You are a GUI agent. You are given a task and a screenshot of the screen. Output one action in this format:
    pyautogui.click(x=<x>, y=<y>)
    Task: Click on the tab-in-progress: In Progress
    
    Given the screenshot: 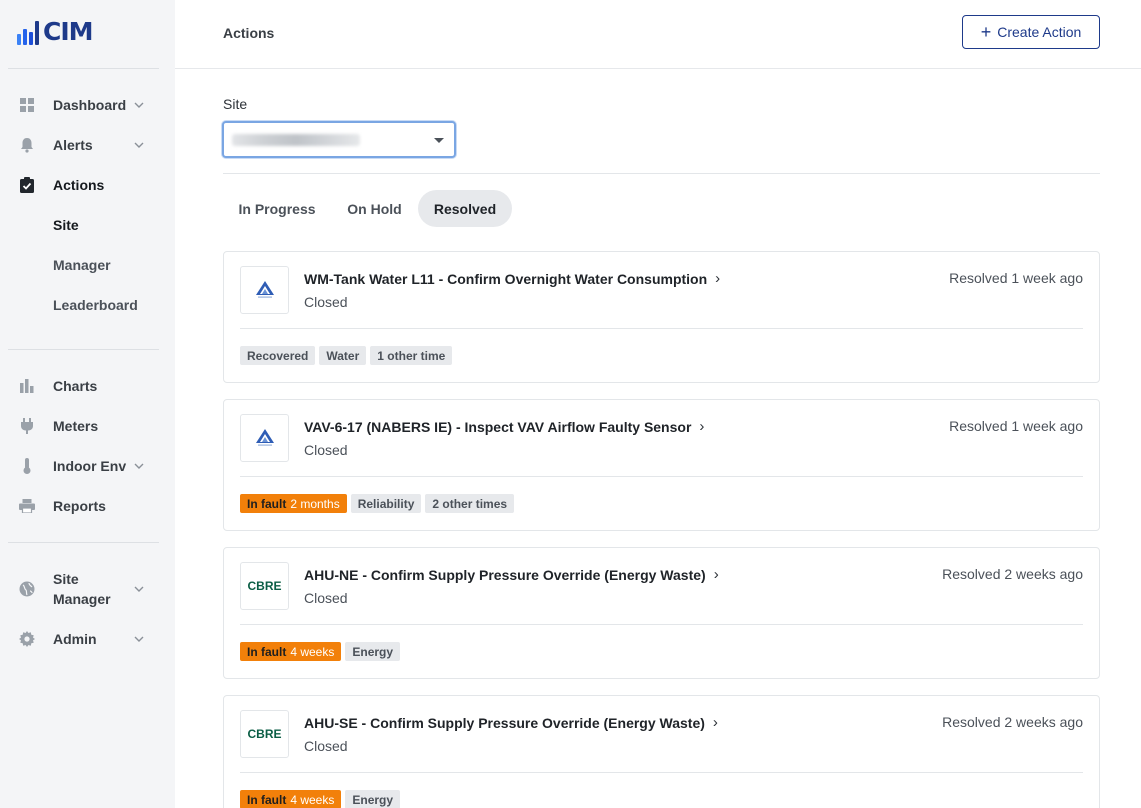 What is the action you would take?
    pyautogui.click(x=277, y=208)
    